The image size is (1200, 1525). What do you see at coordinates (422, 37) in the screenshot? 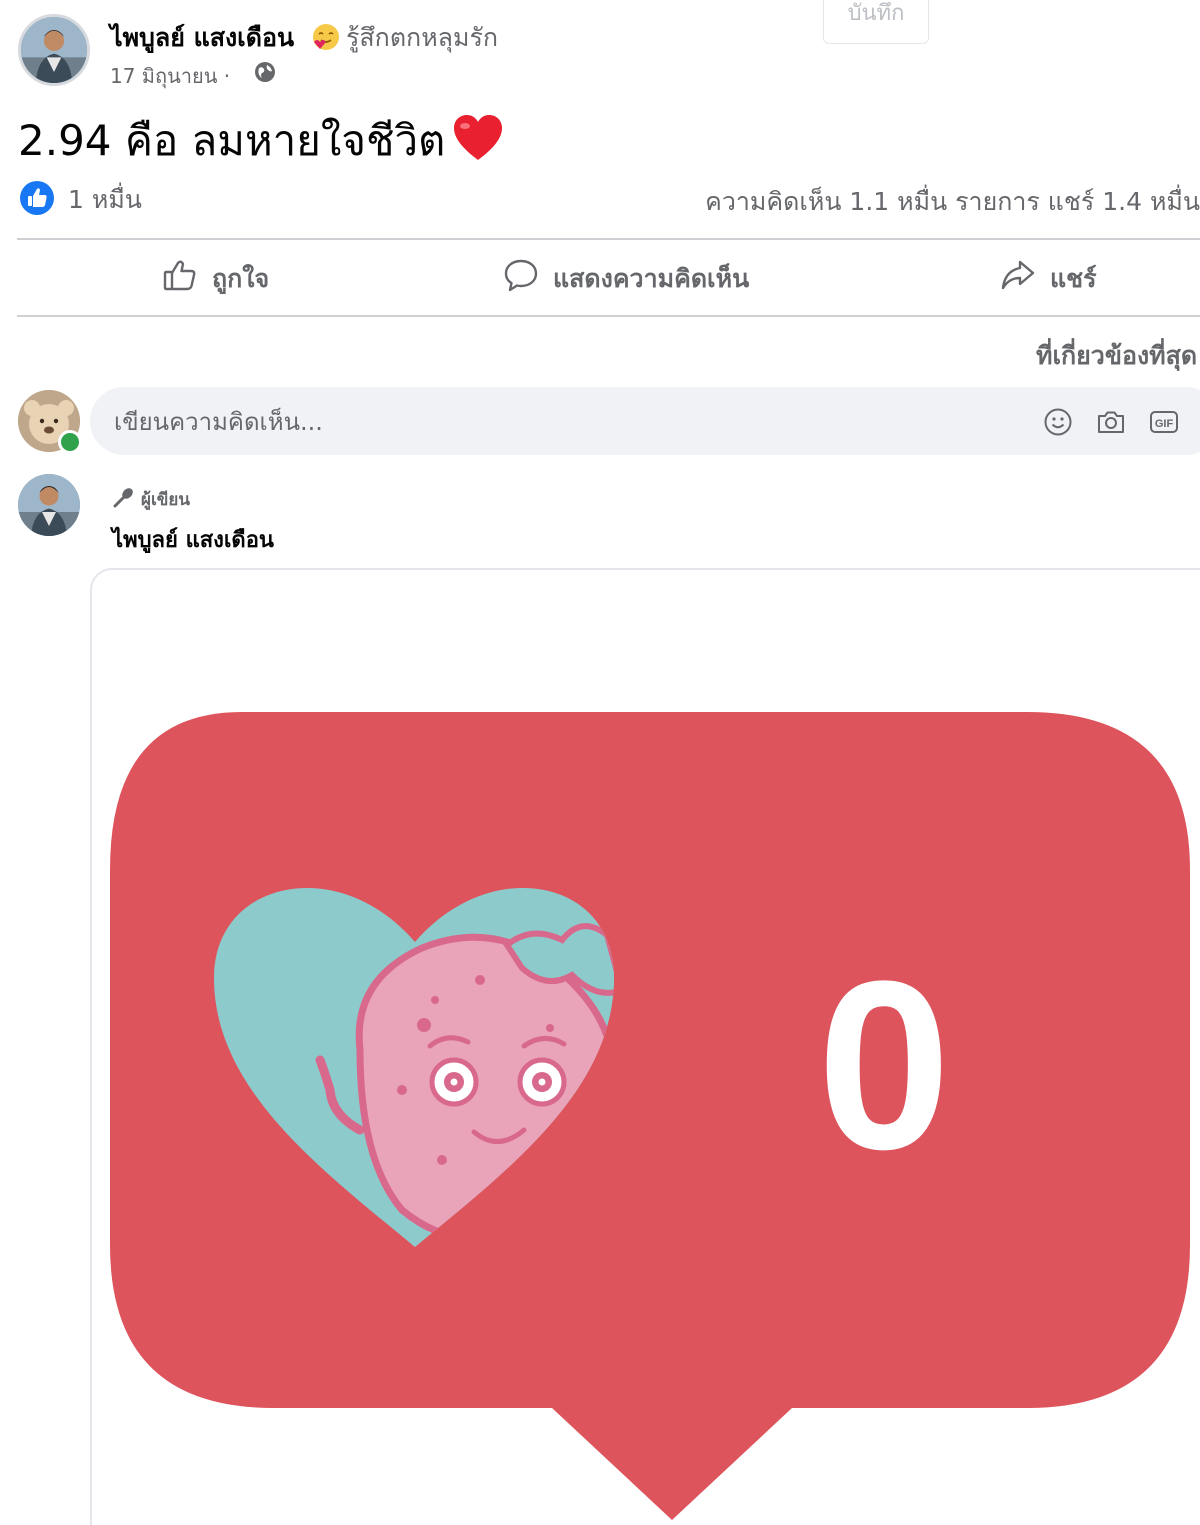
I see `feeling-text: รู้สึกตกหลุมรัก` at bounding box center [422, 37].